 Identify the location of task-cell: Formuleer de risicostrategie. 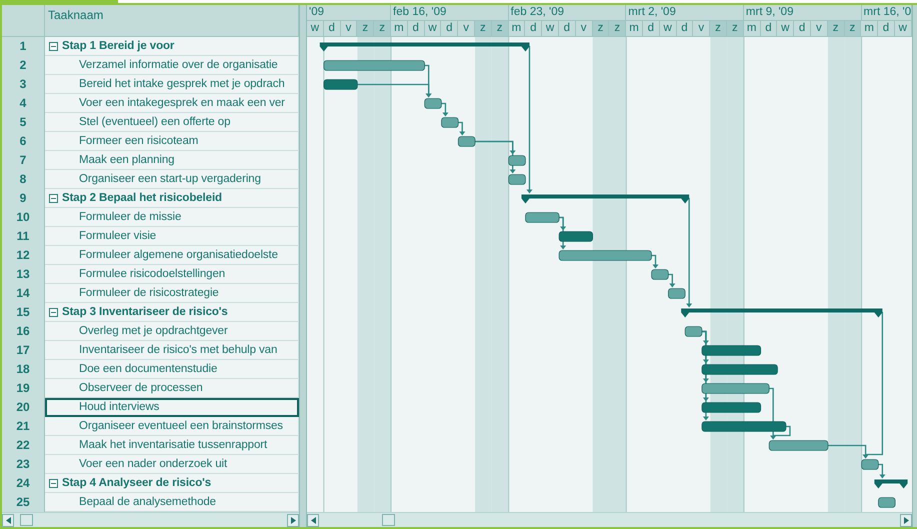
(172, 293).